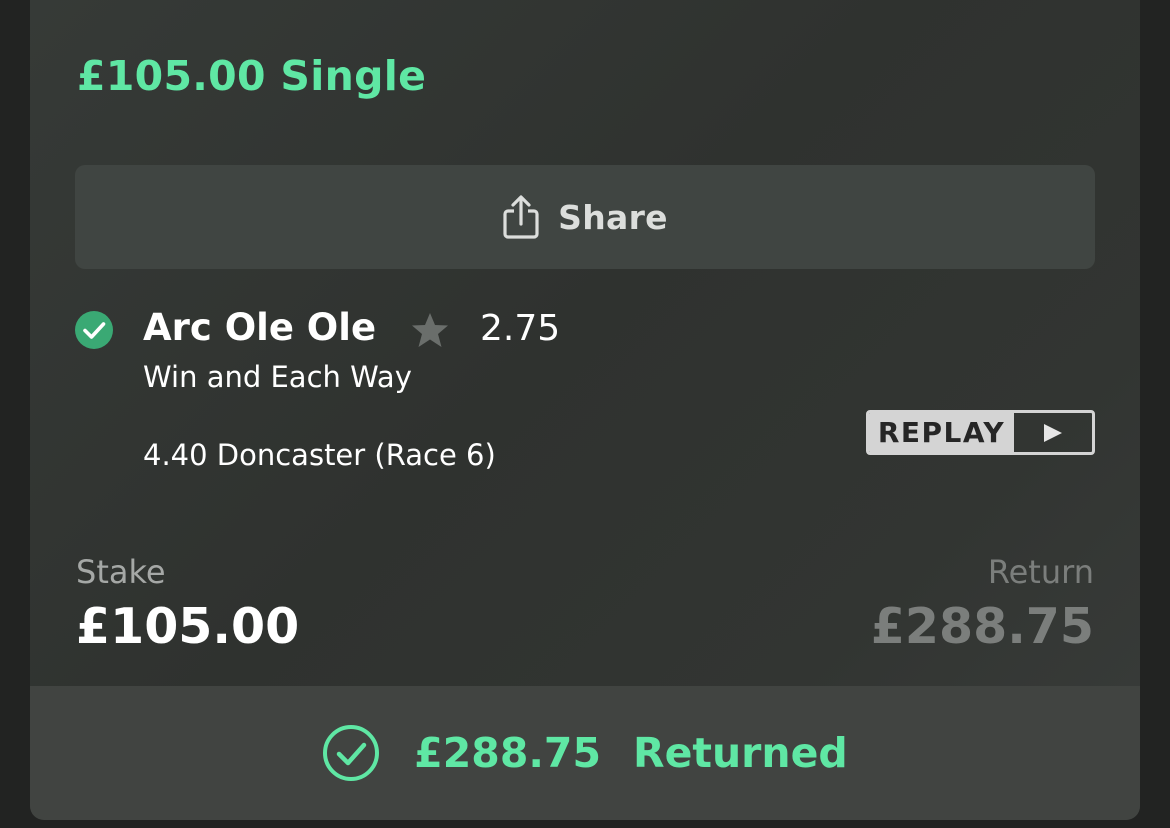  What do you see at coordinates (613, 217) in the screenshot?
I see `share-label: Share` at bounding box center [613, 217].